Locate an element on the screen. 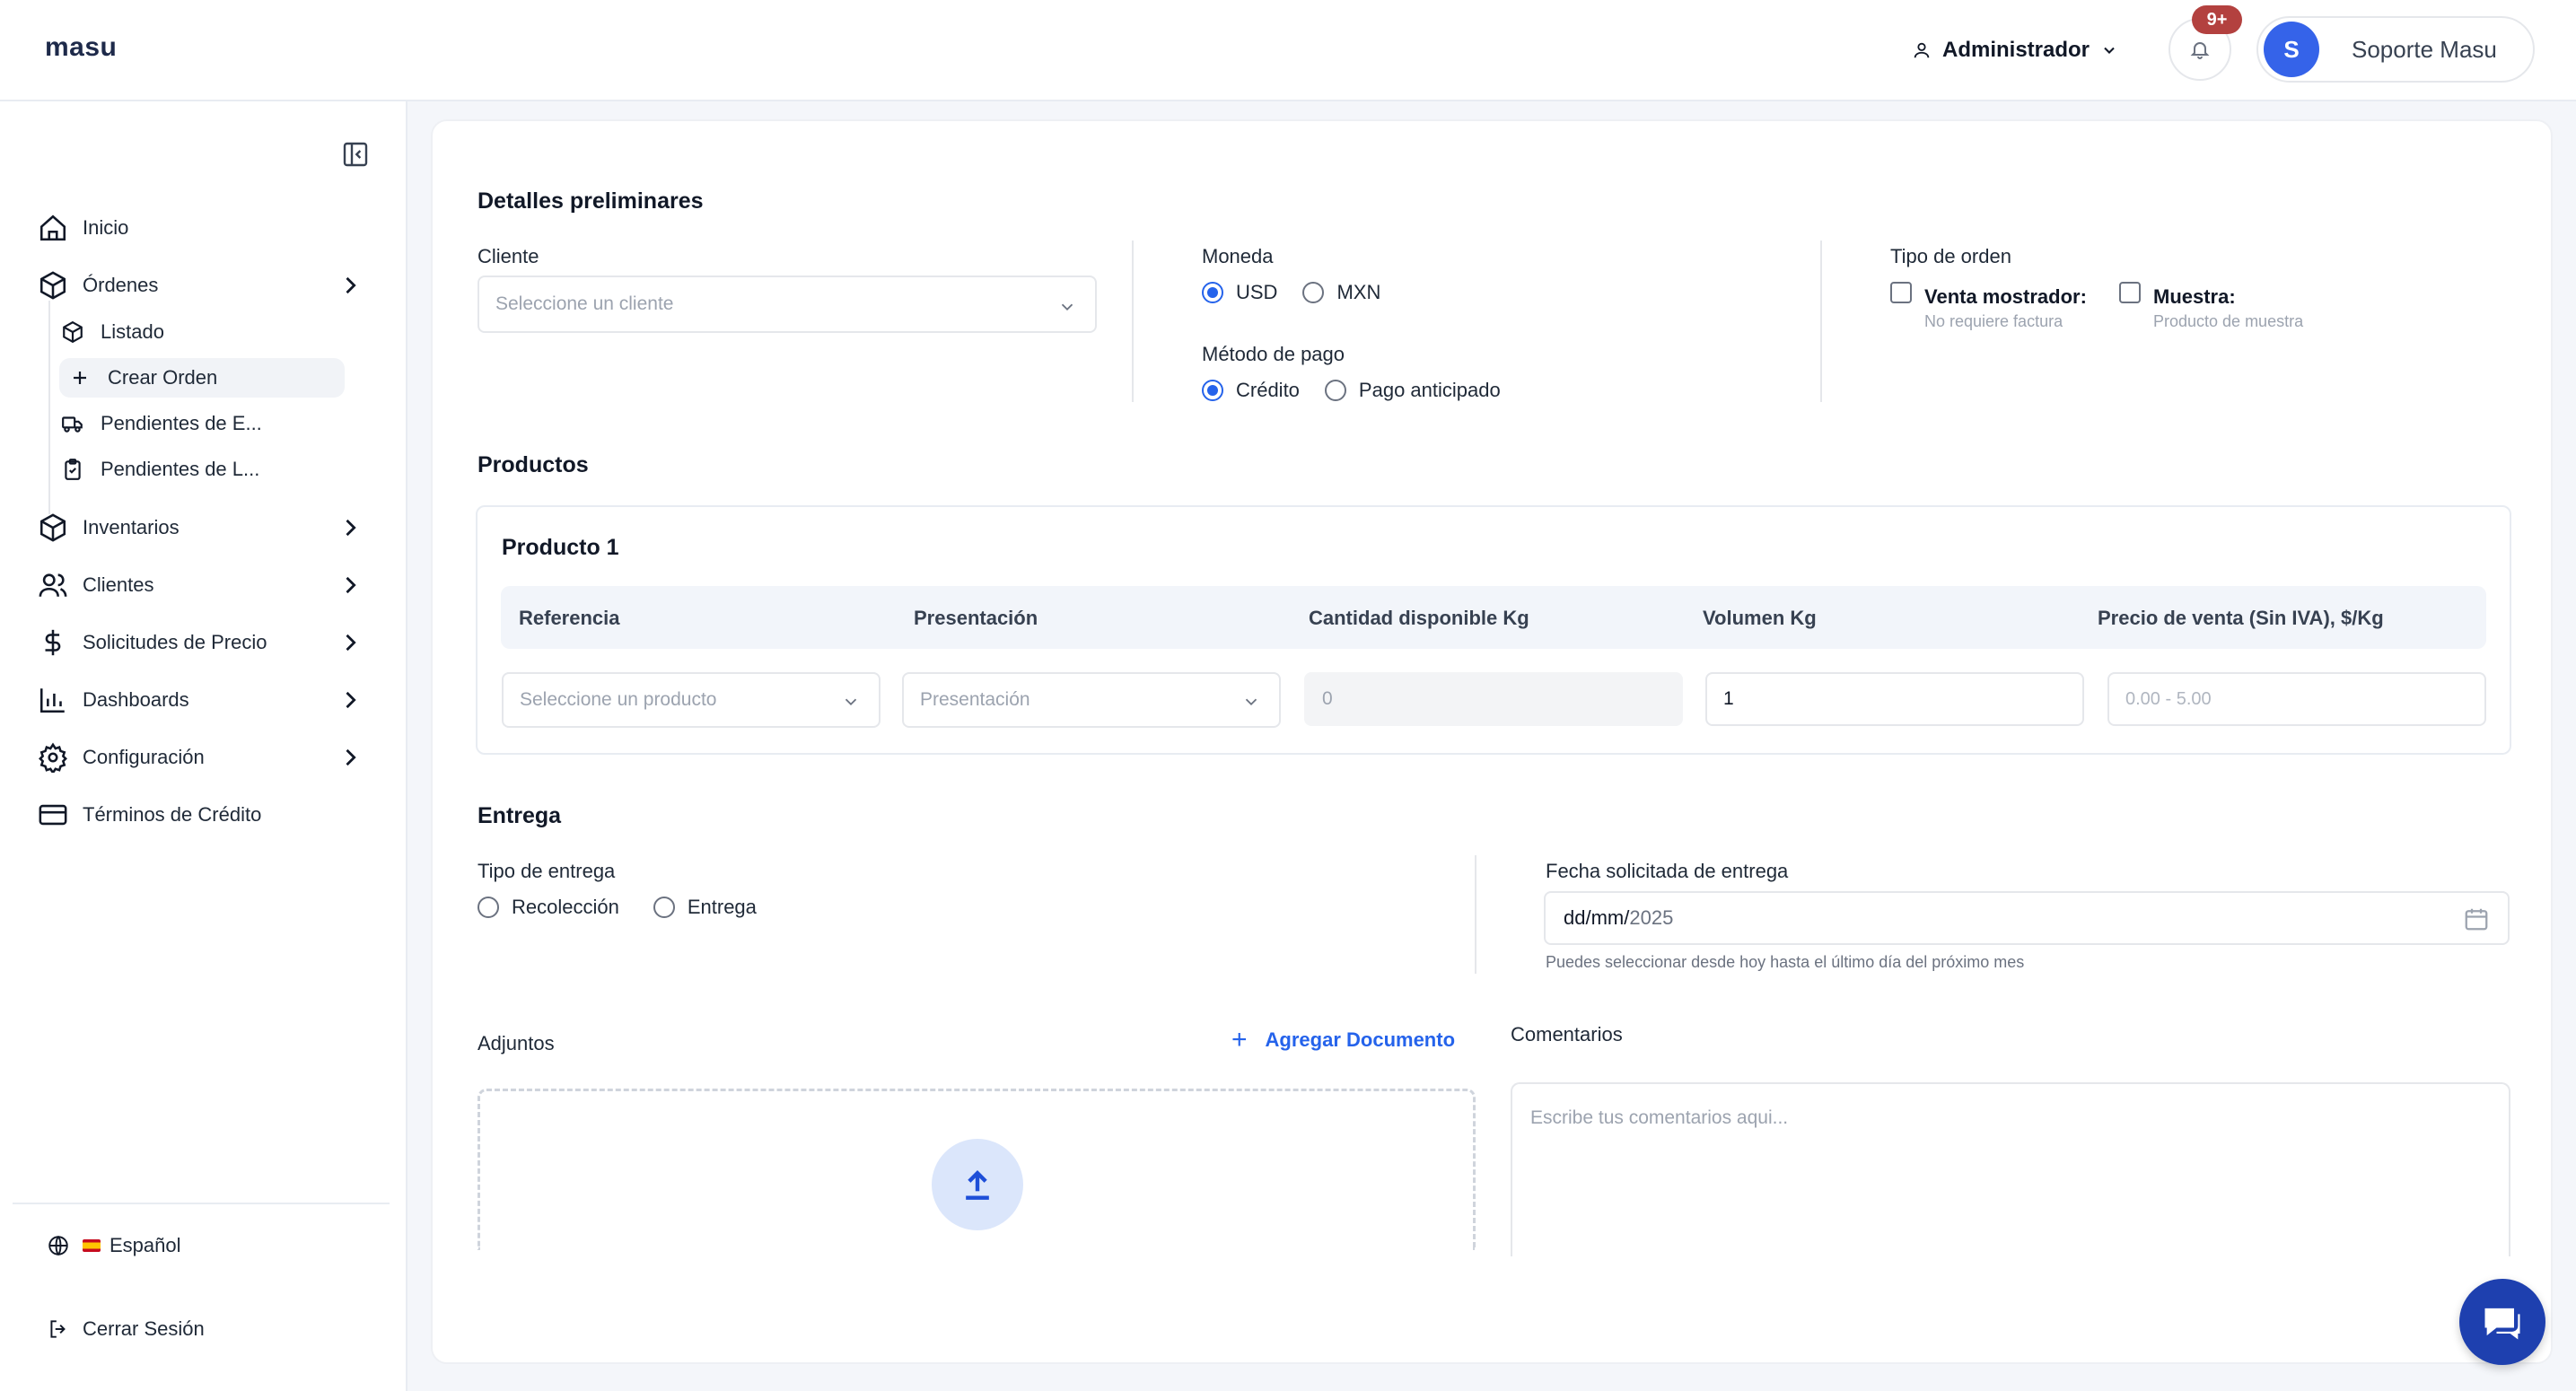 The image size is (2576, 1391). delivery-radio-group: Recolección Entrega is located at coordinates (617, 907).